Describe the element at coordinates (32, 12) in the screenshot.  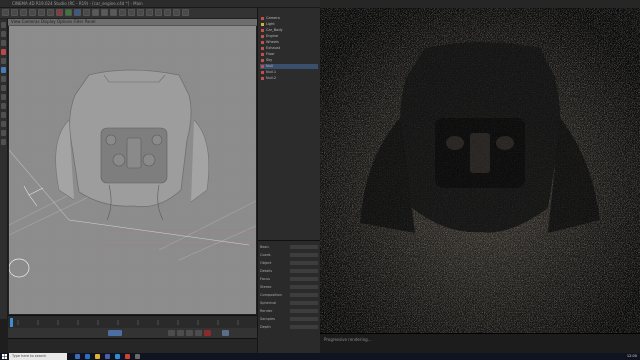
I see `move-icon` at that location.